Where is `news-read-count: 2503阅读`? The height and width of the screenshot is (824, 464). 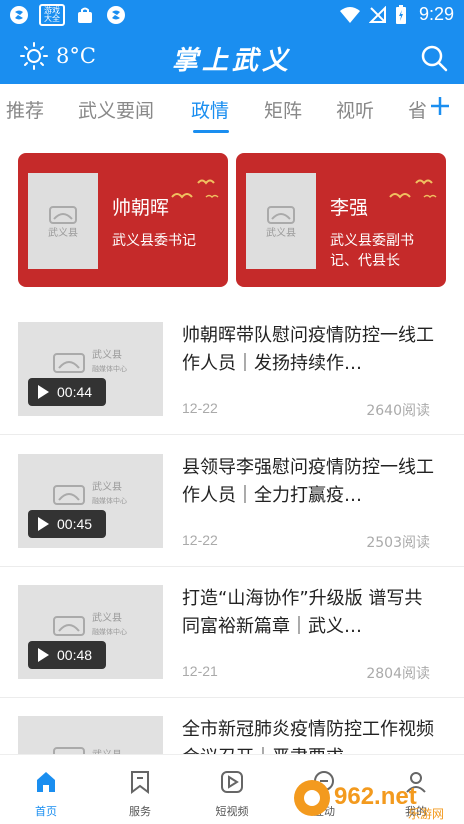
news-read-count: 2503阅读 is located at coordinates (398, 543).